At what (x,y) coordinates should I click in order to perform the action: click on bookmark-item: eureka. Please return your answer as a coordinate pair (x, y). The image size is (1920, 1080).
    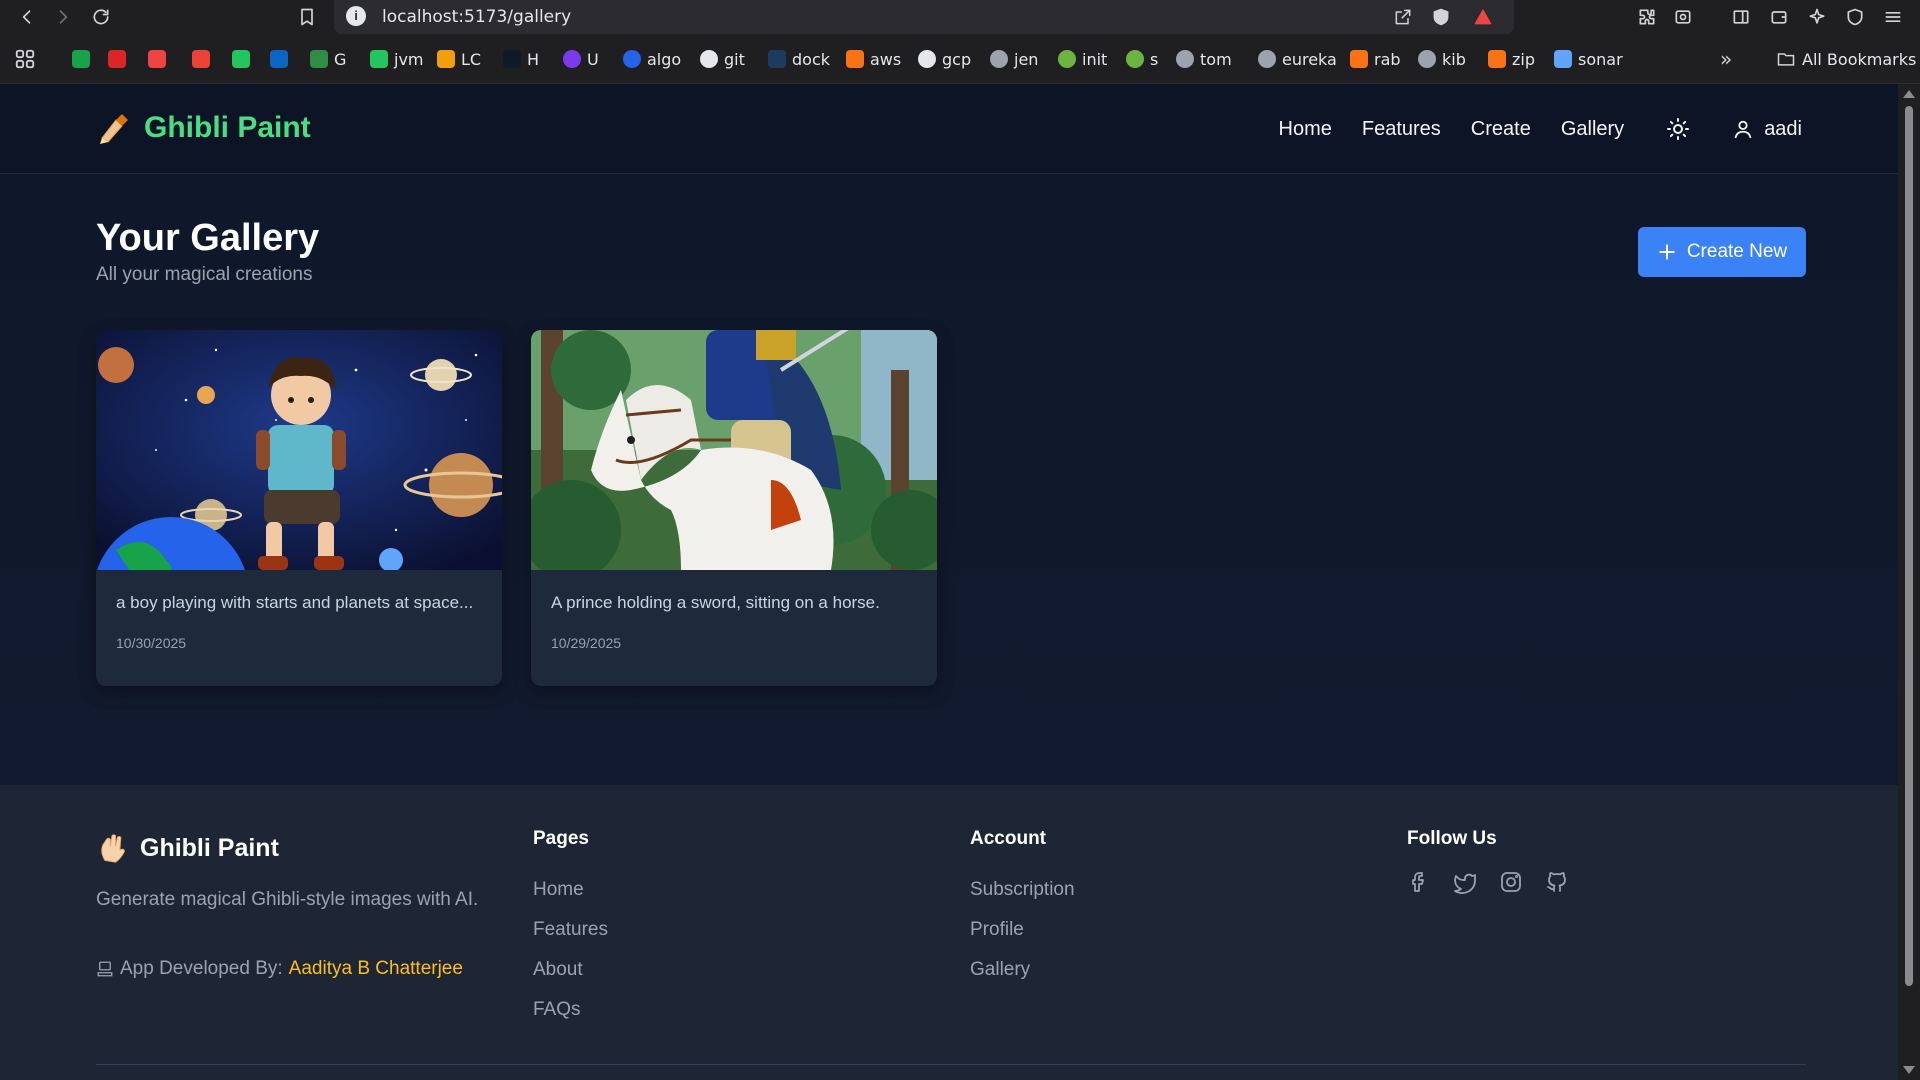
    Looking at the image, I should click on (1297, 59).